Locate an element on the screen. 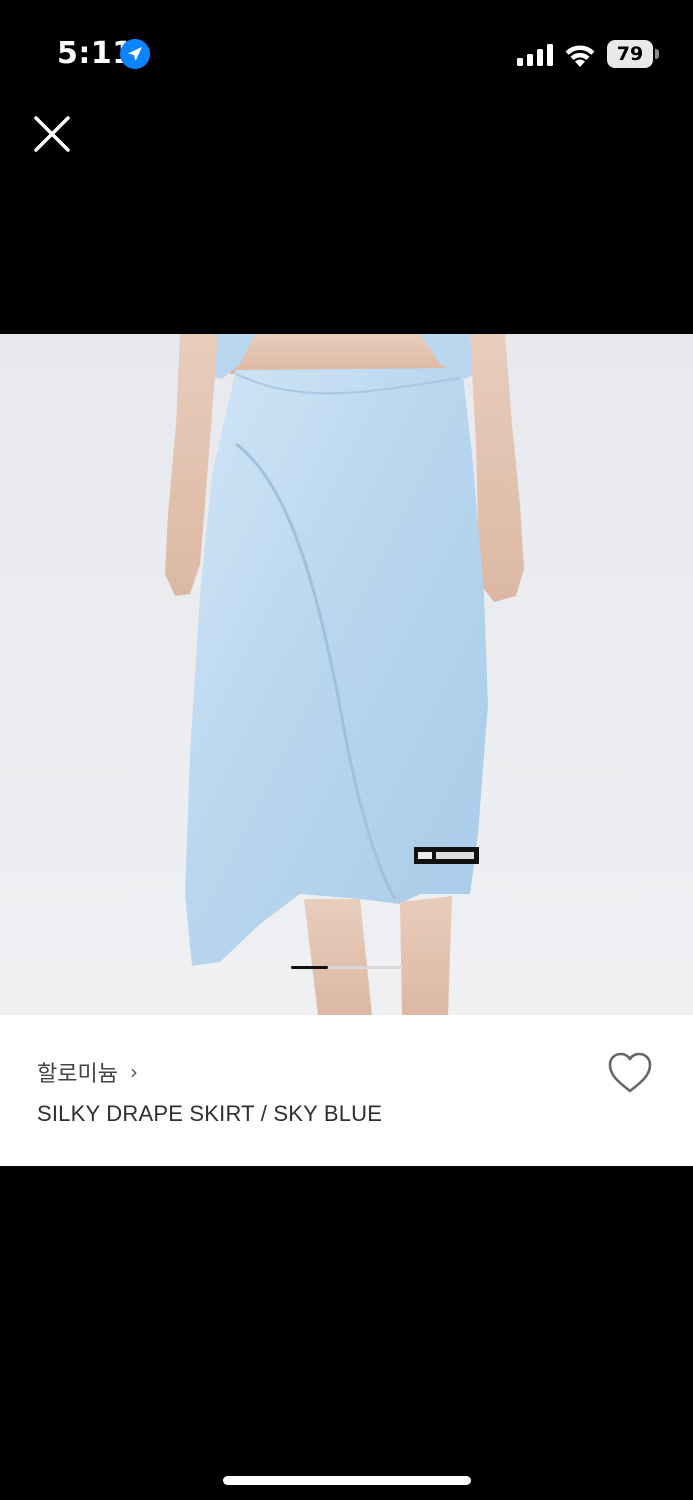 The image size is (693, 1500). cellular-signal-icon is located at coordinates (535, 55).